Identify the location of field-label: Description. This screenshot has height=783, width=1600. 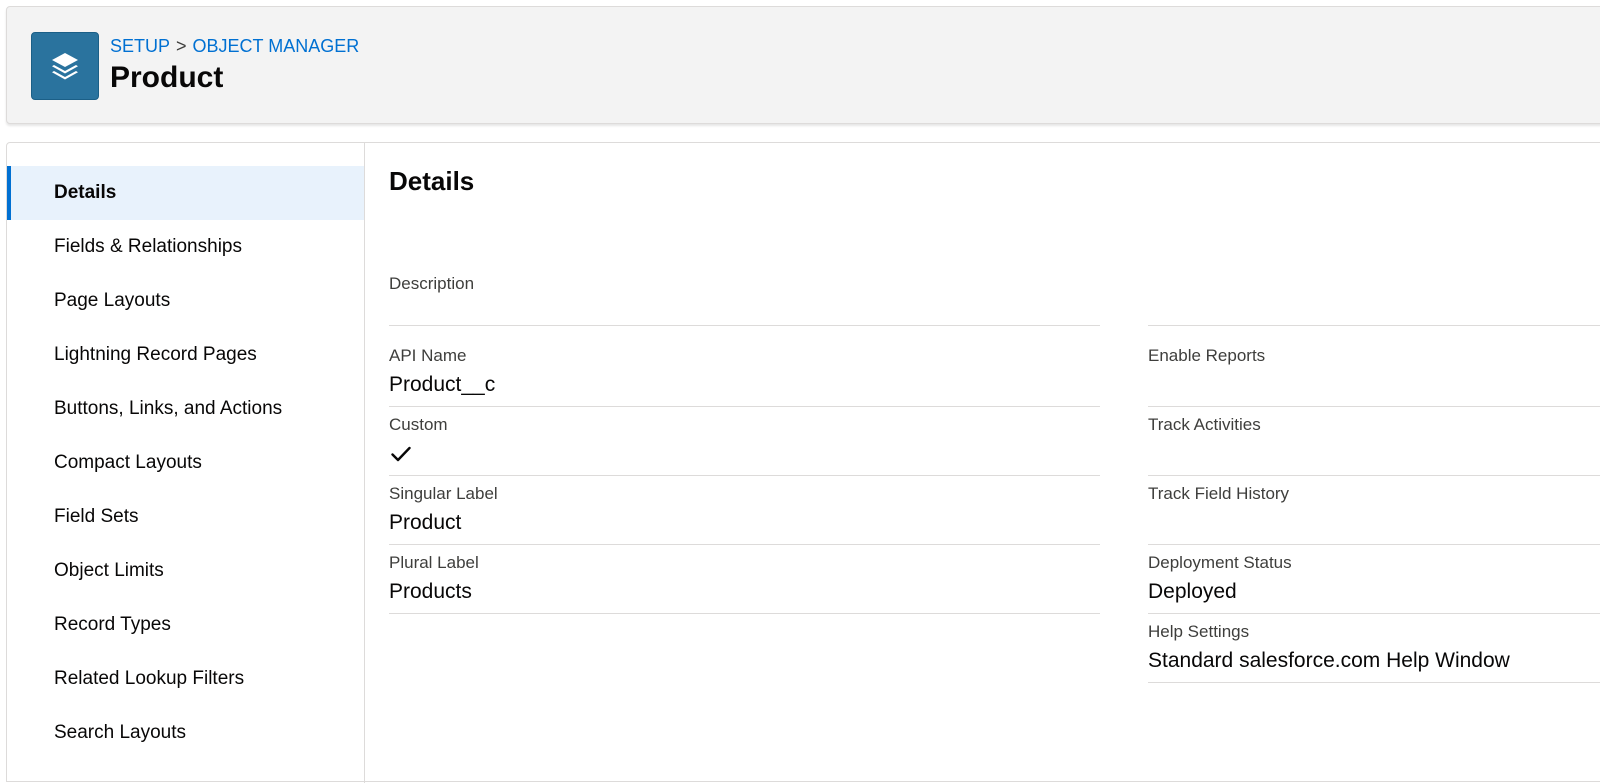
(432, 283).